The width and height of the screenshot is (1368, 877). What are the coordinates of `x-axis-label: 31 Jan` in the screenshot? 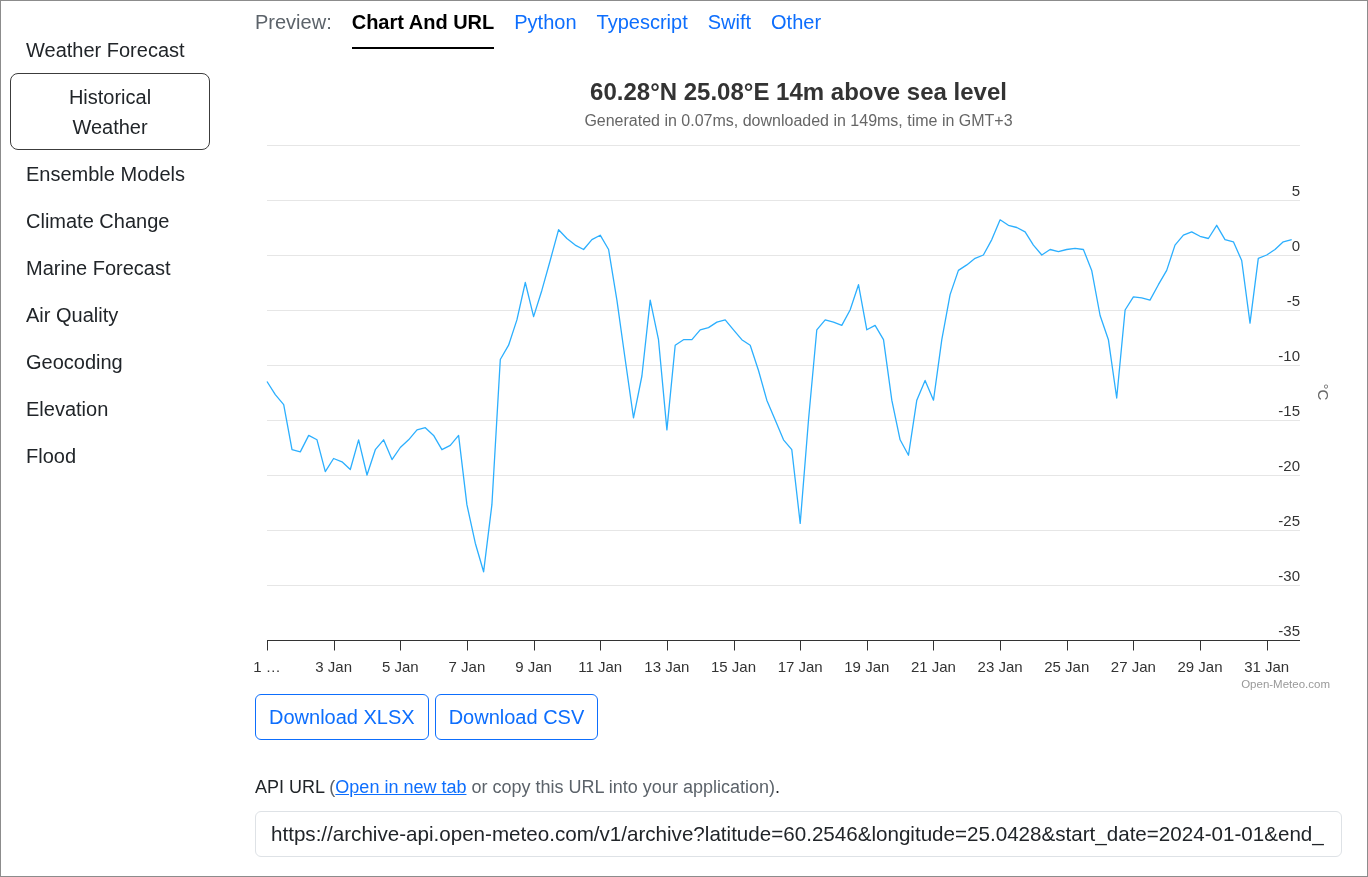 It's located at (1267, 666).